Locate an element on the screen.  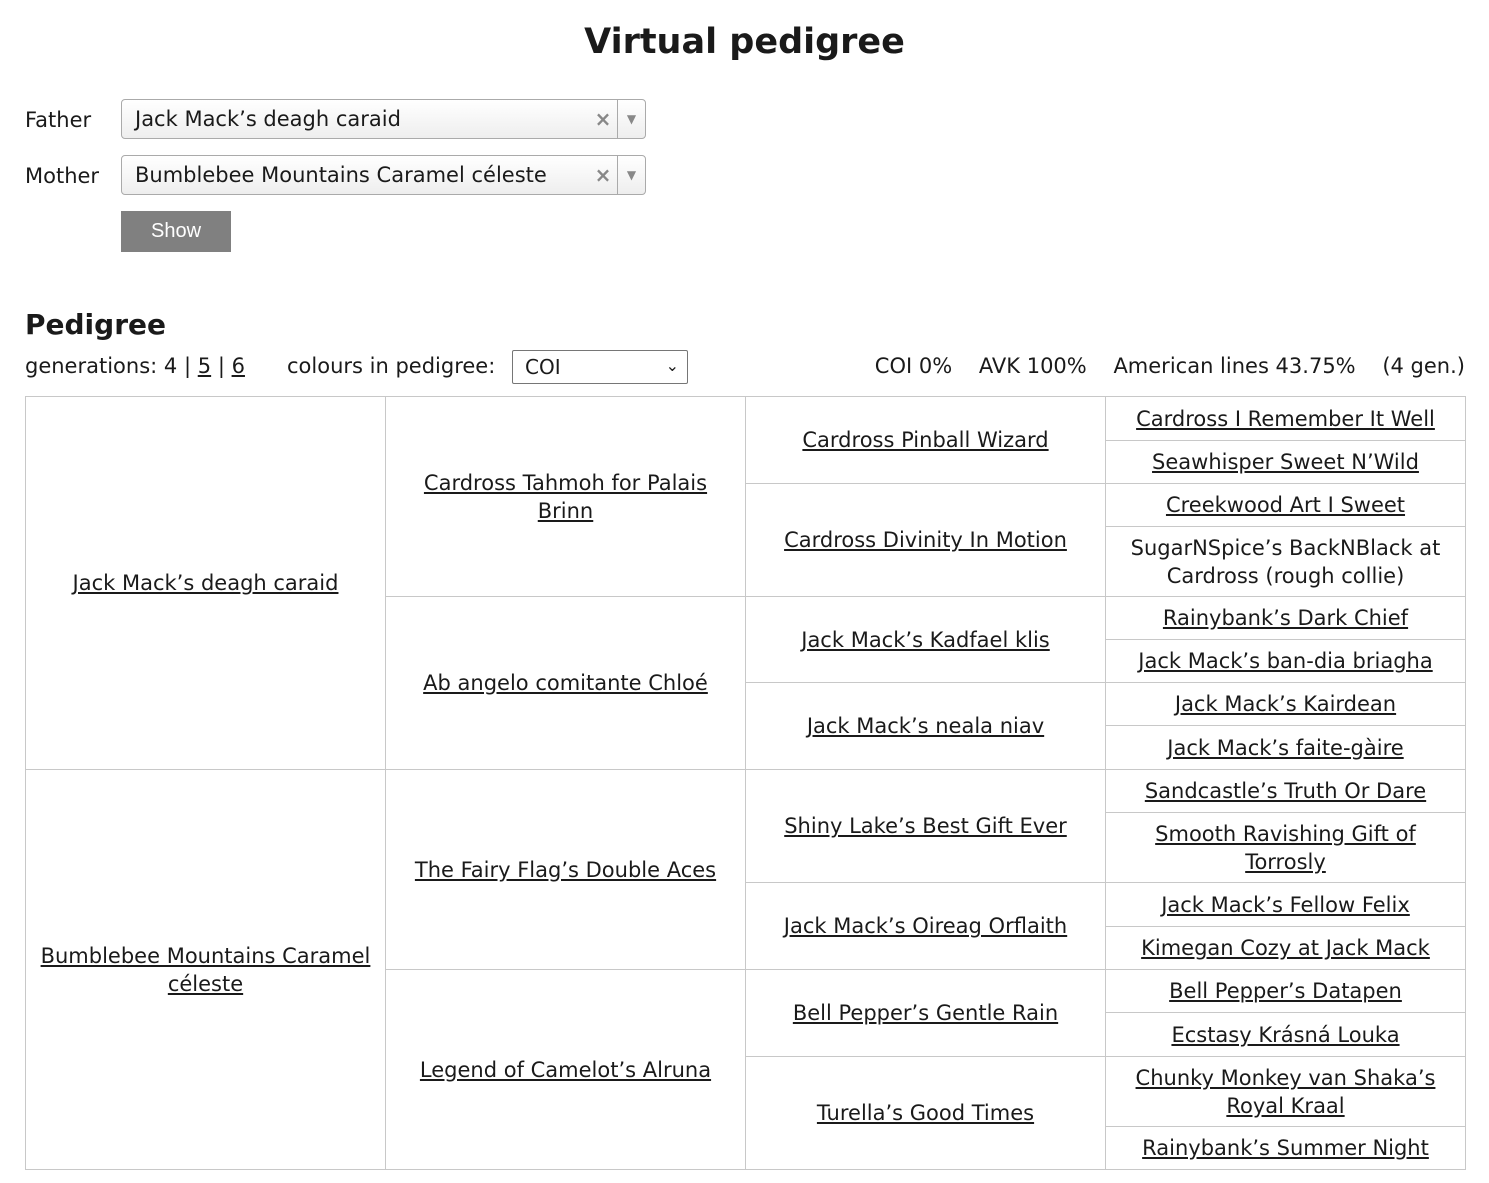
pedigree-cell-ancestor: Seawhisper Sweet N’Wild is located at coordinates (1285, 462).